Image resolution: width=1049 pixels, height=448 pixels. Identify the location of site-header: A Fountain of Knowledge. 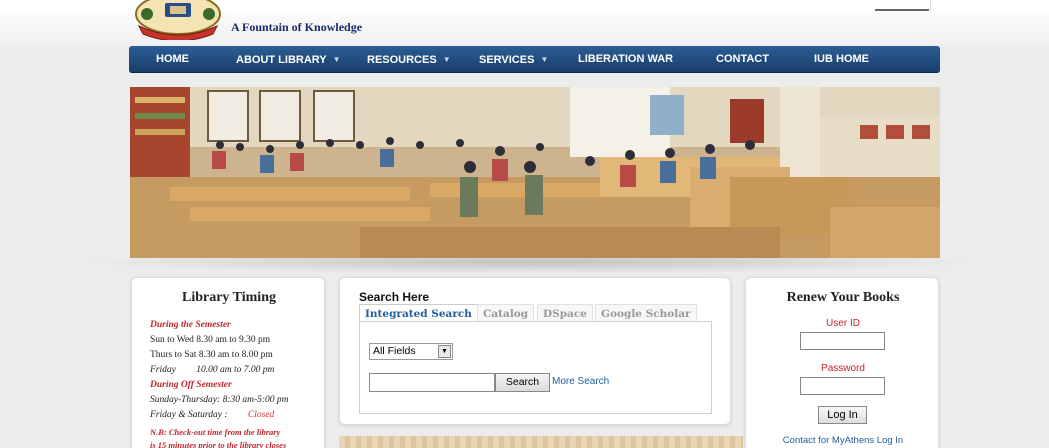
(524, 23).